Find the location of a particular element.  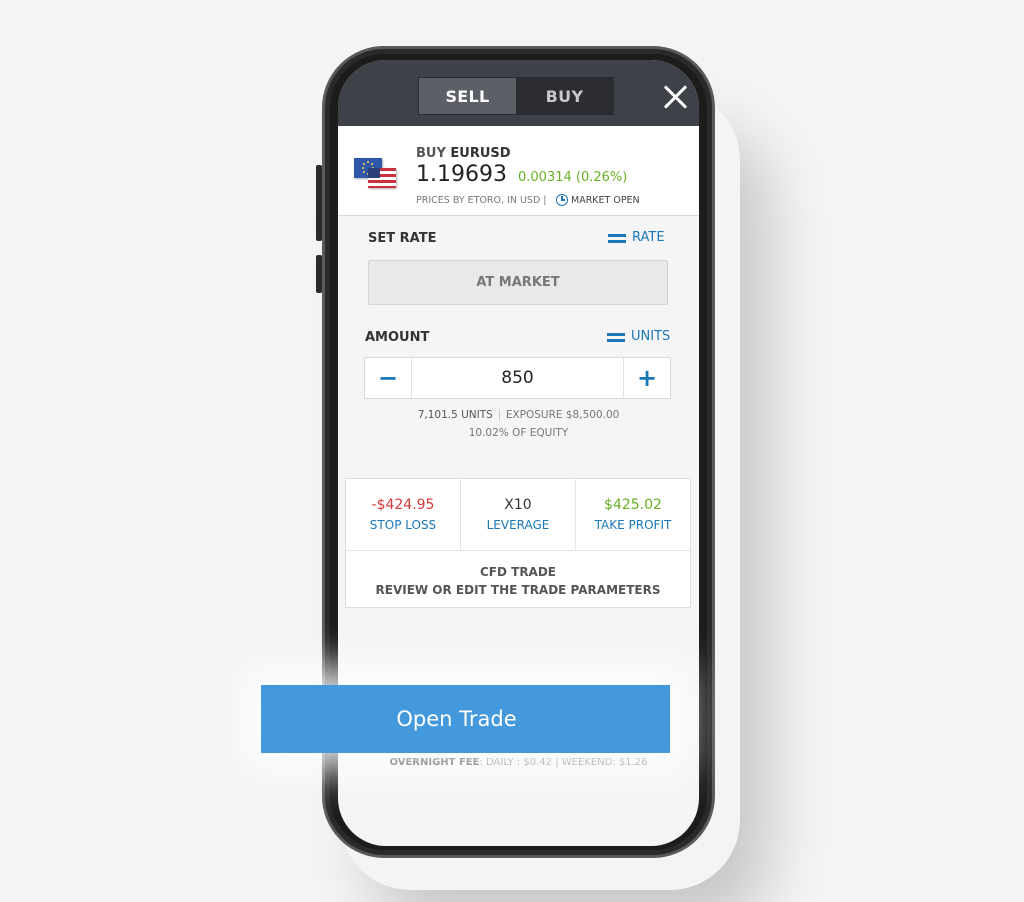

units-switch: UNITS is located at coordinates (638, 336).